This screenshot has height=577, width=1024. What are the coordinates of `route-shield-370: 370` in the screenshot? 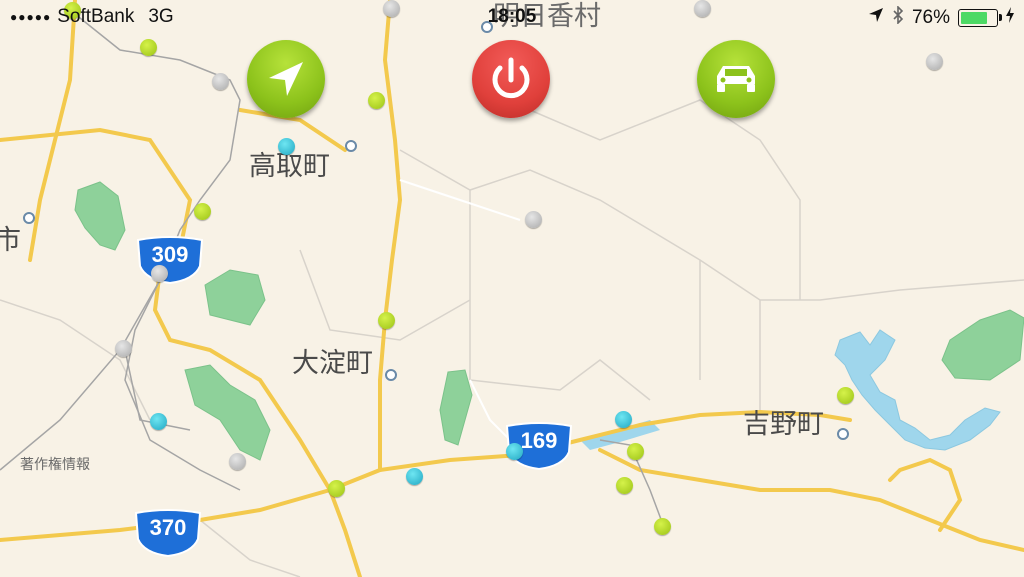 It's located at (168, 533).